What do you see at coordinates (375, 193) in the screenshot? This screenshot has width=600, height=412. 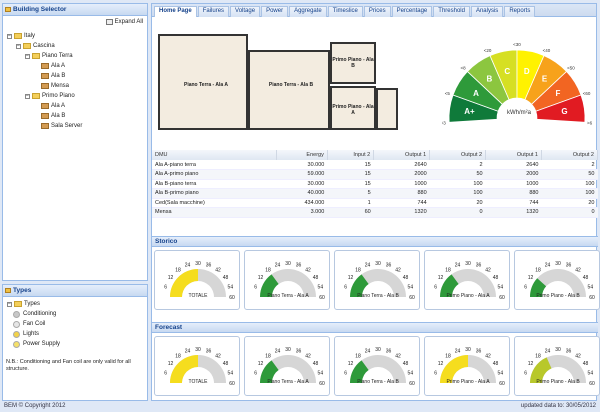 I see `table-row: Ala B-primo piano 40.000 5 880 100 880 100` at bounding box center [375, 193].